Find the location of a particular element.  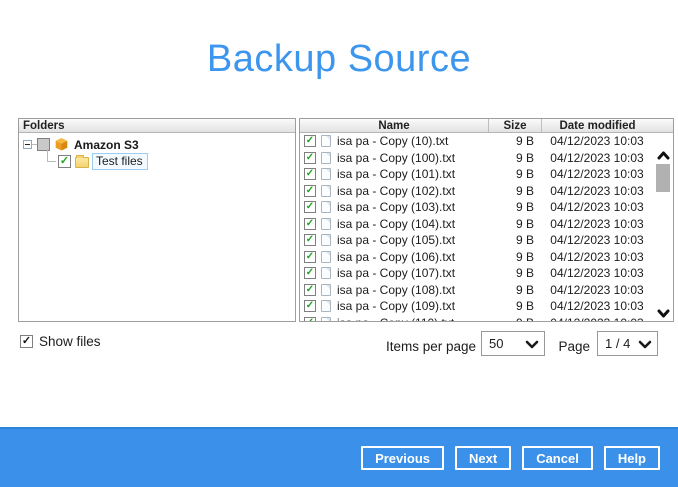

column-header-size: Size is located at coordinates (514, 125).